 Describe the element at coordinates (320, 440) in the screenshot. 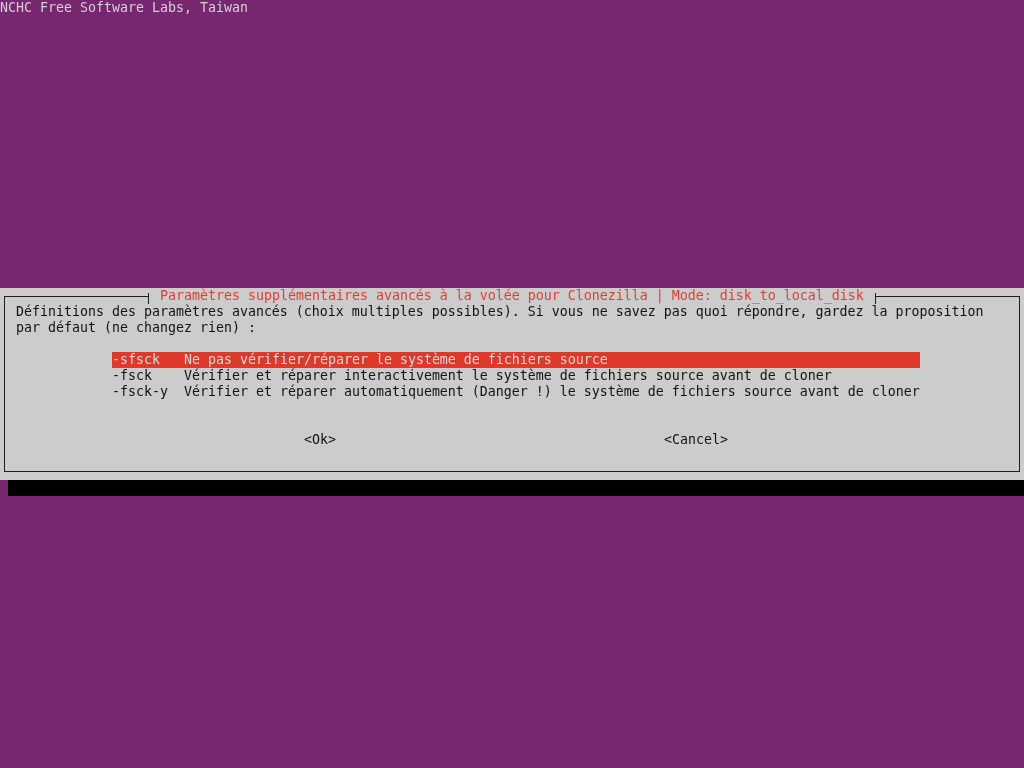

I see `ok-button: <Ok>` at that location.